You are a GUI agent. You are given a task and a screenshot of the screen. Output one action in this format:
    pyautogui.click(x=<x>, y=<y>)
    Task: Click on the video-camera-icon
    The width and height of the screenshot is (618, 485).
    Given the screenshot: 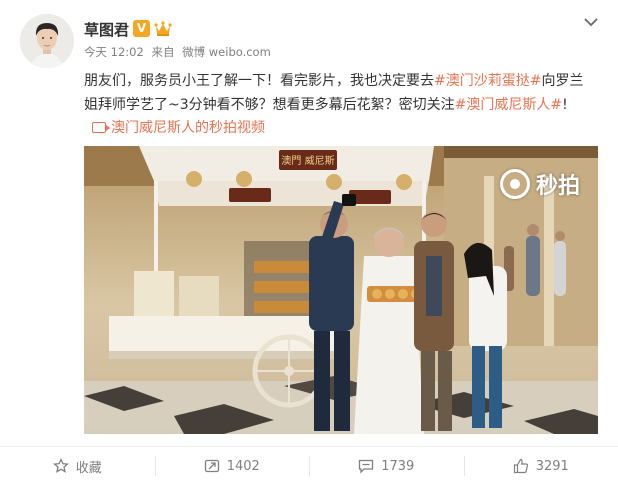 What is the action you would take?
    pyautogui.click(x=101, y=127)
    